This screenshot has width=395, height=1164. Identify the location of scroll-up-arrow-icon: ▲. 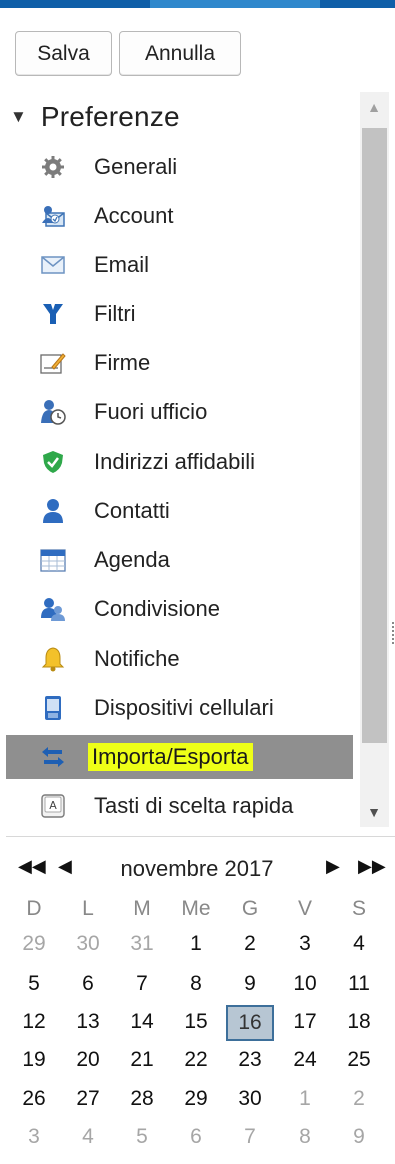
(374, 109).